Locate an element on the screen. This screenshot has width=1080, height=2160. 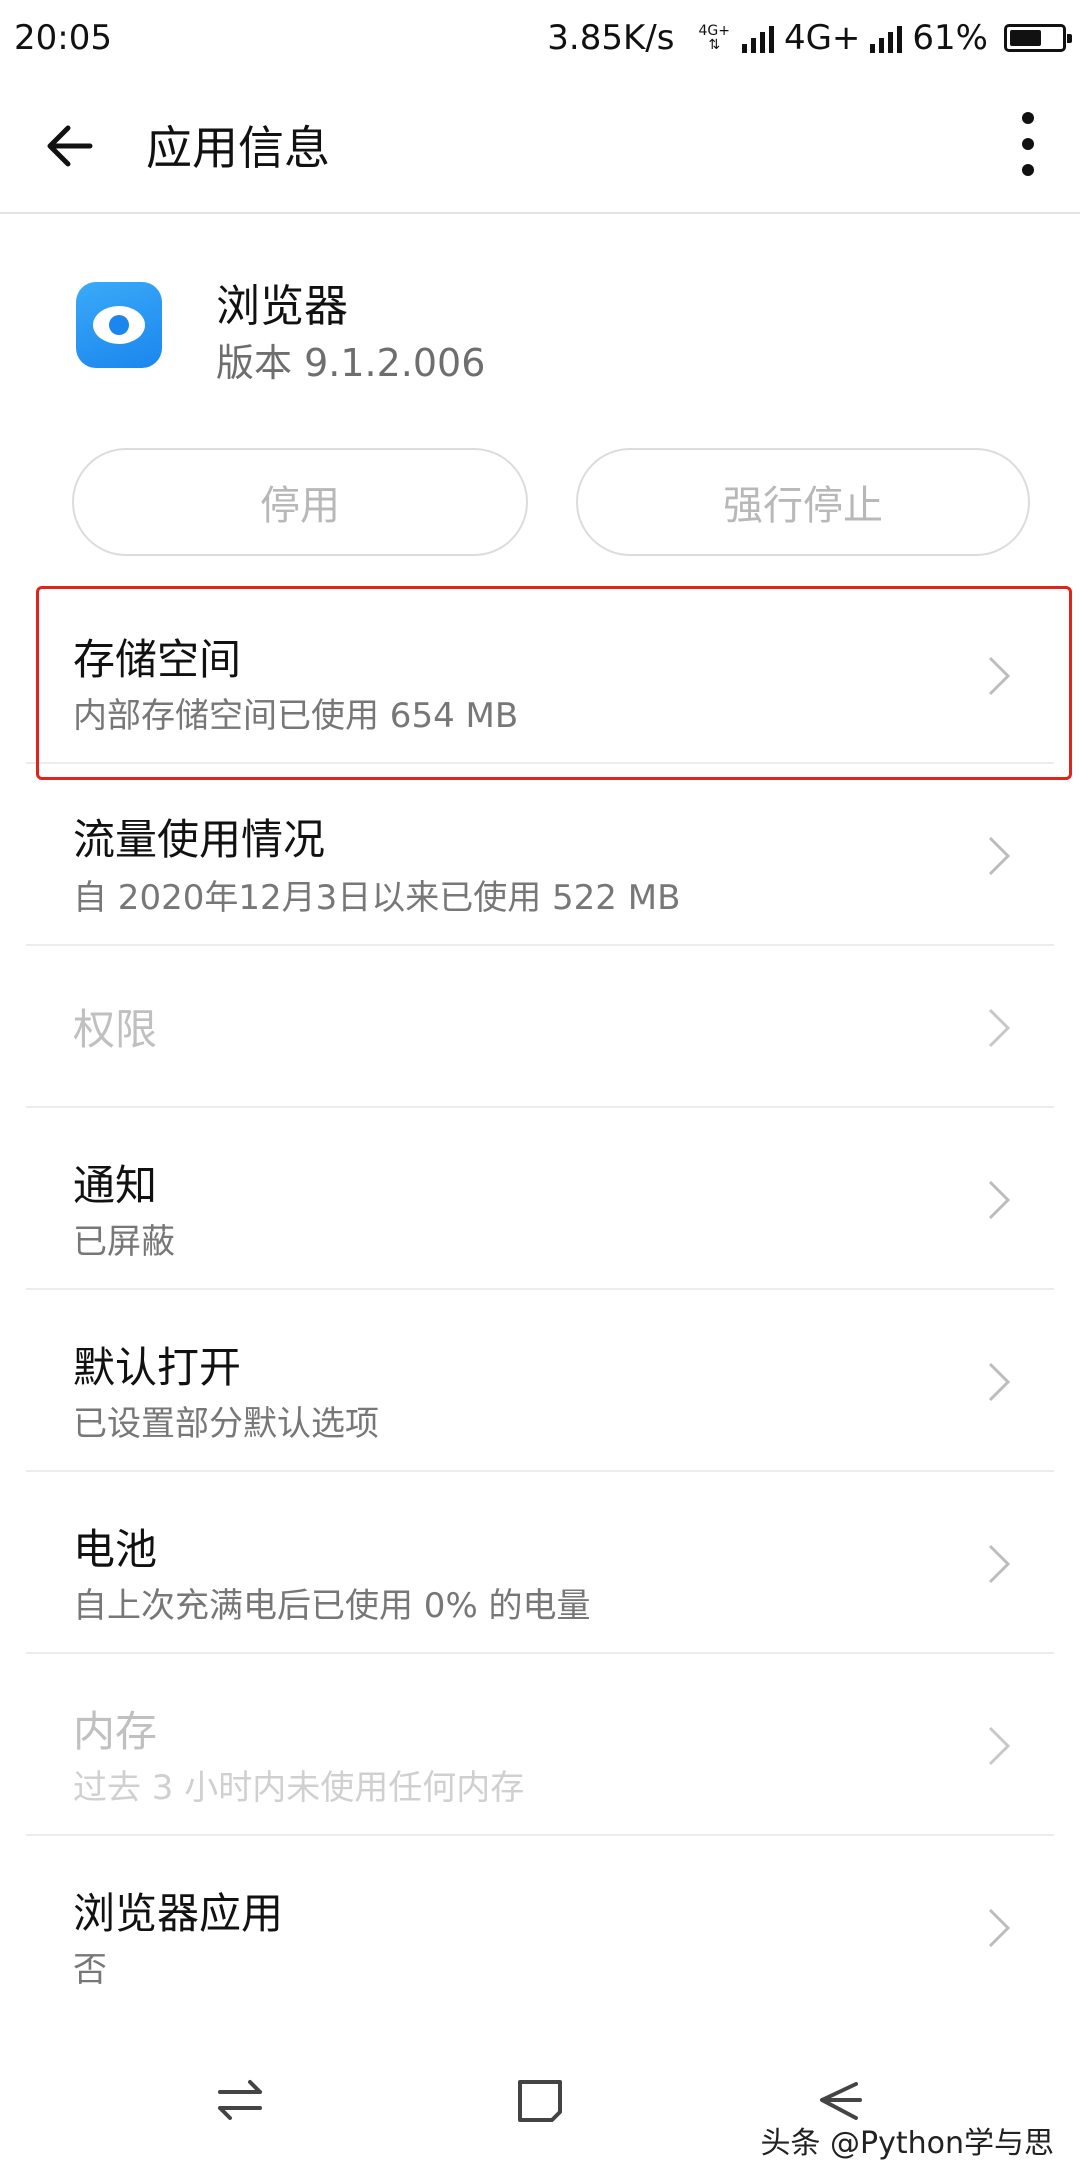
signal-strength-icon-sim1 is located at coordinates (757, 38).